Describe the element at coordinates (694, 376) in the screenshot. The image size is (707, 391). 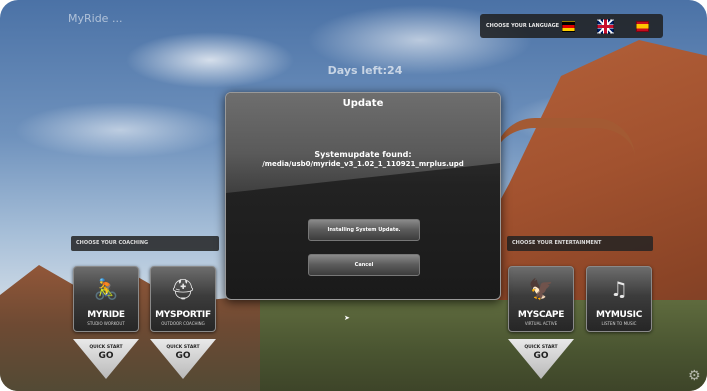
I see `gear-icon: ⚙` at that location.